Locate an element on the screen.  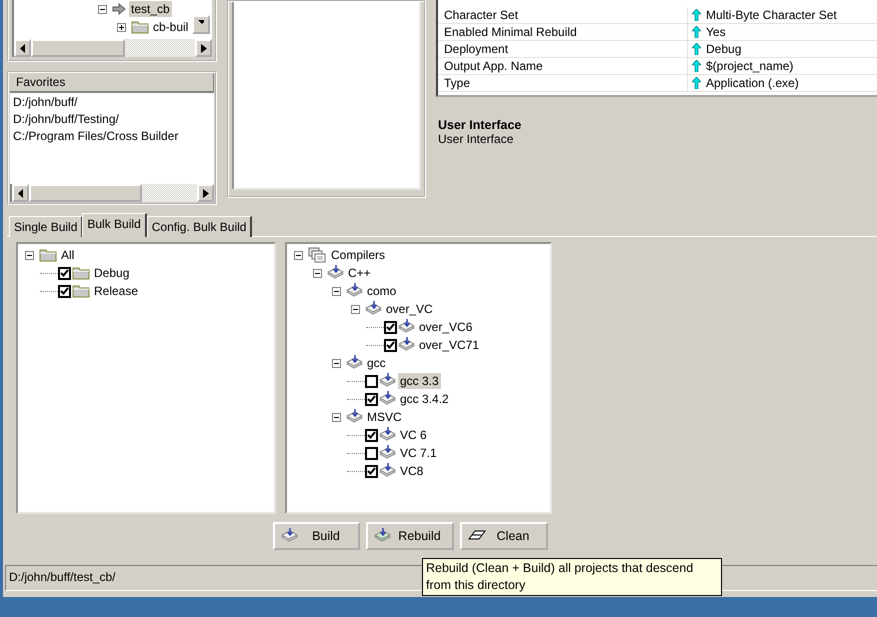
tree-item: VC 6 is located at coordinates (413, 435).